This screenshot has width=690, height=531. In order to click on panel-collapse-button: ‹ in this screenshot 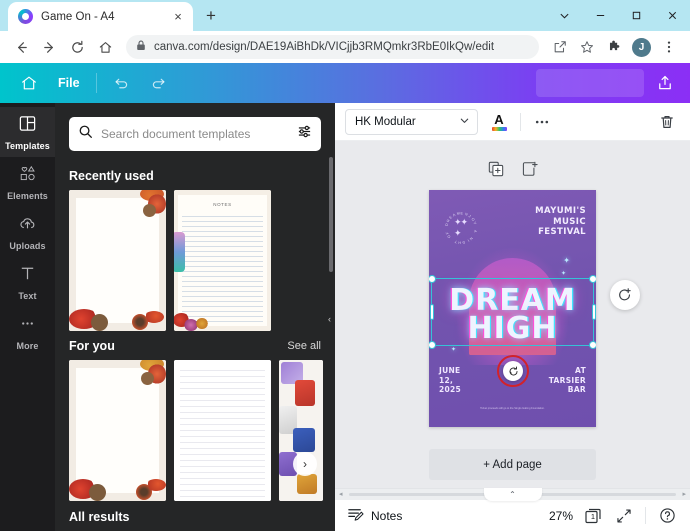, I will do `click(329, 319)`.